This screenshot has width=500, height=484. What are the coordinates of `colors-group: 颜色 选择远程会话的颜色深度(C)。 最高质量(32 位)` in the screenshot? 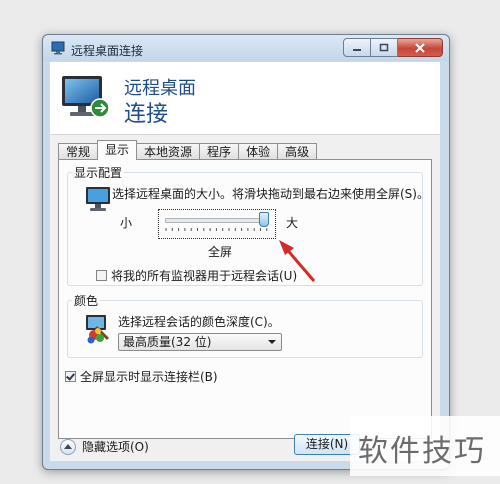 It's located at (245, 325).